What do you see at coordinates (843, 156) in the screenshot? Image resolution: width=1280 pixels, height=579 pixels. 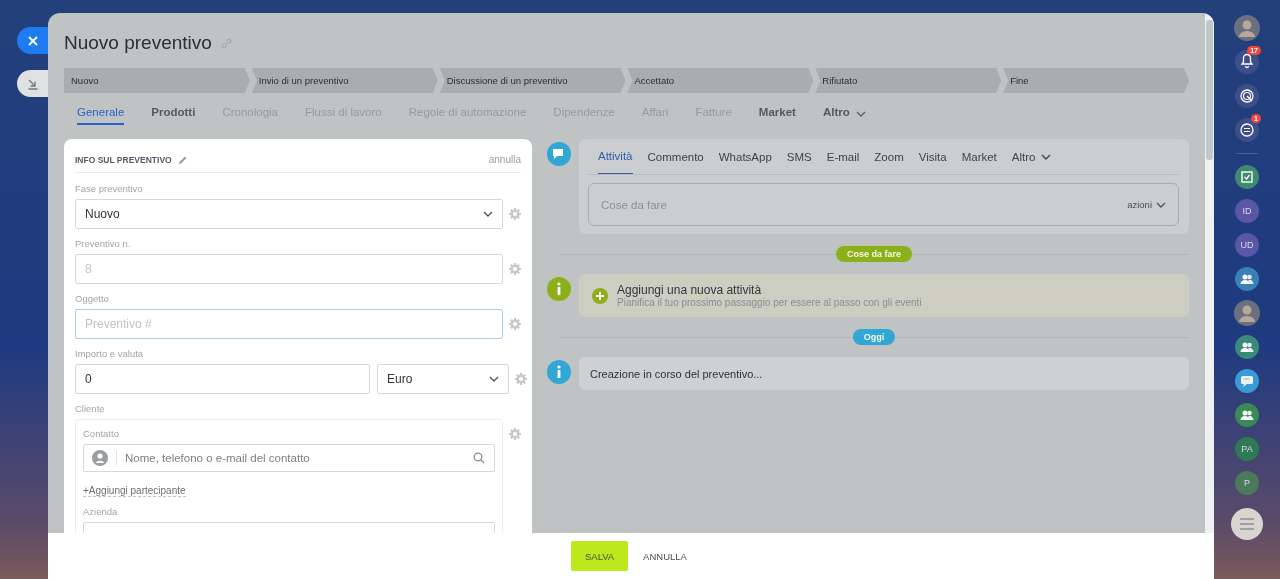 I see `tab: E-mail` at bounding box center [843, 156].